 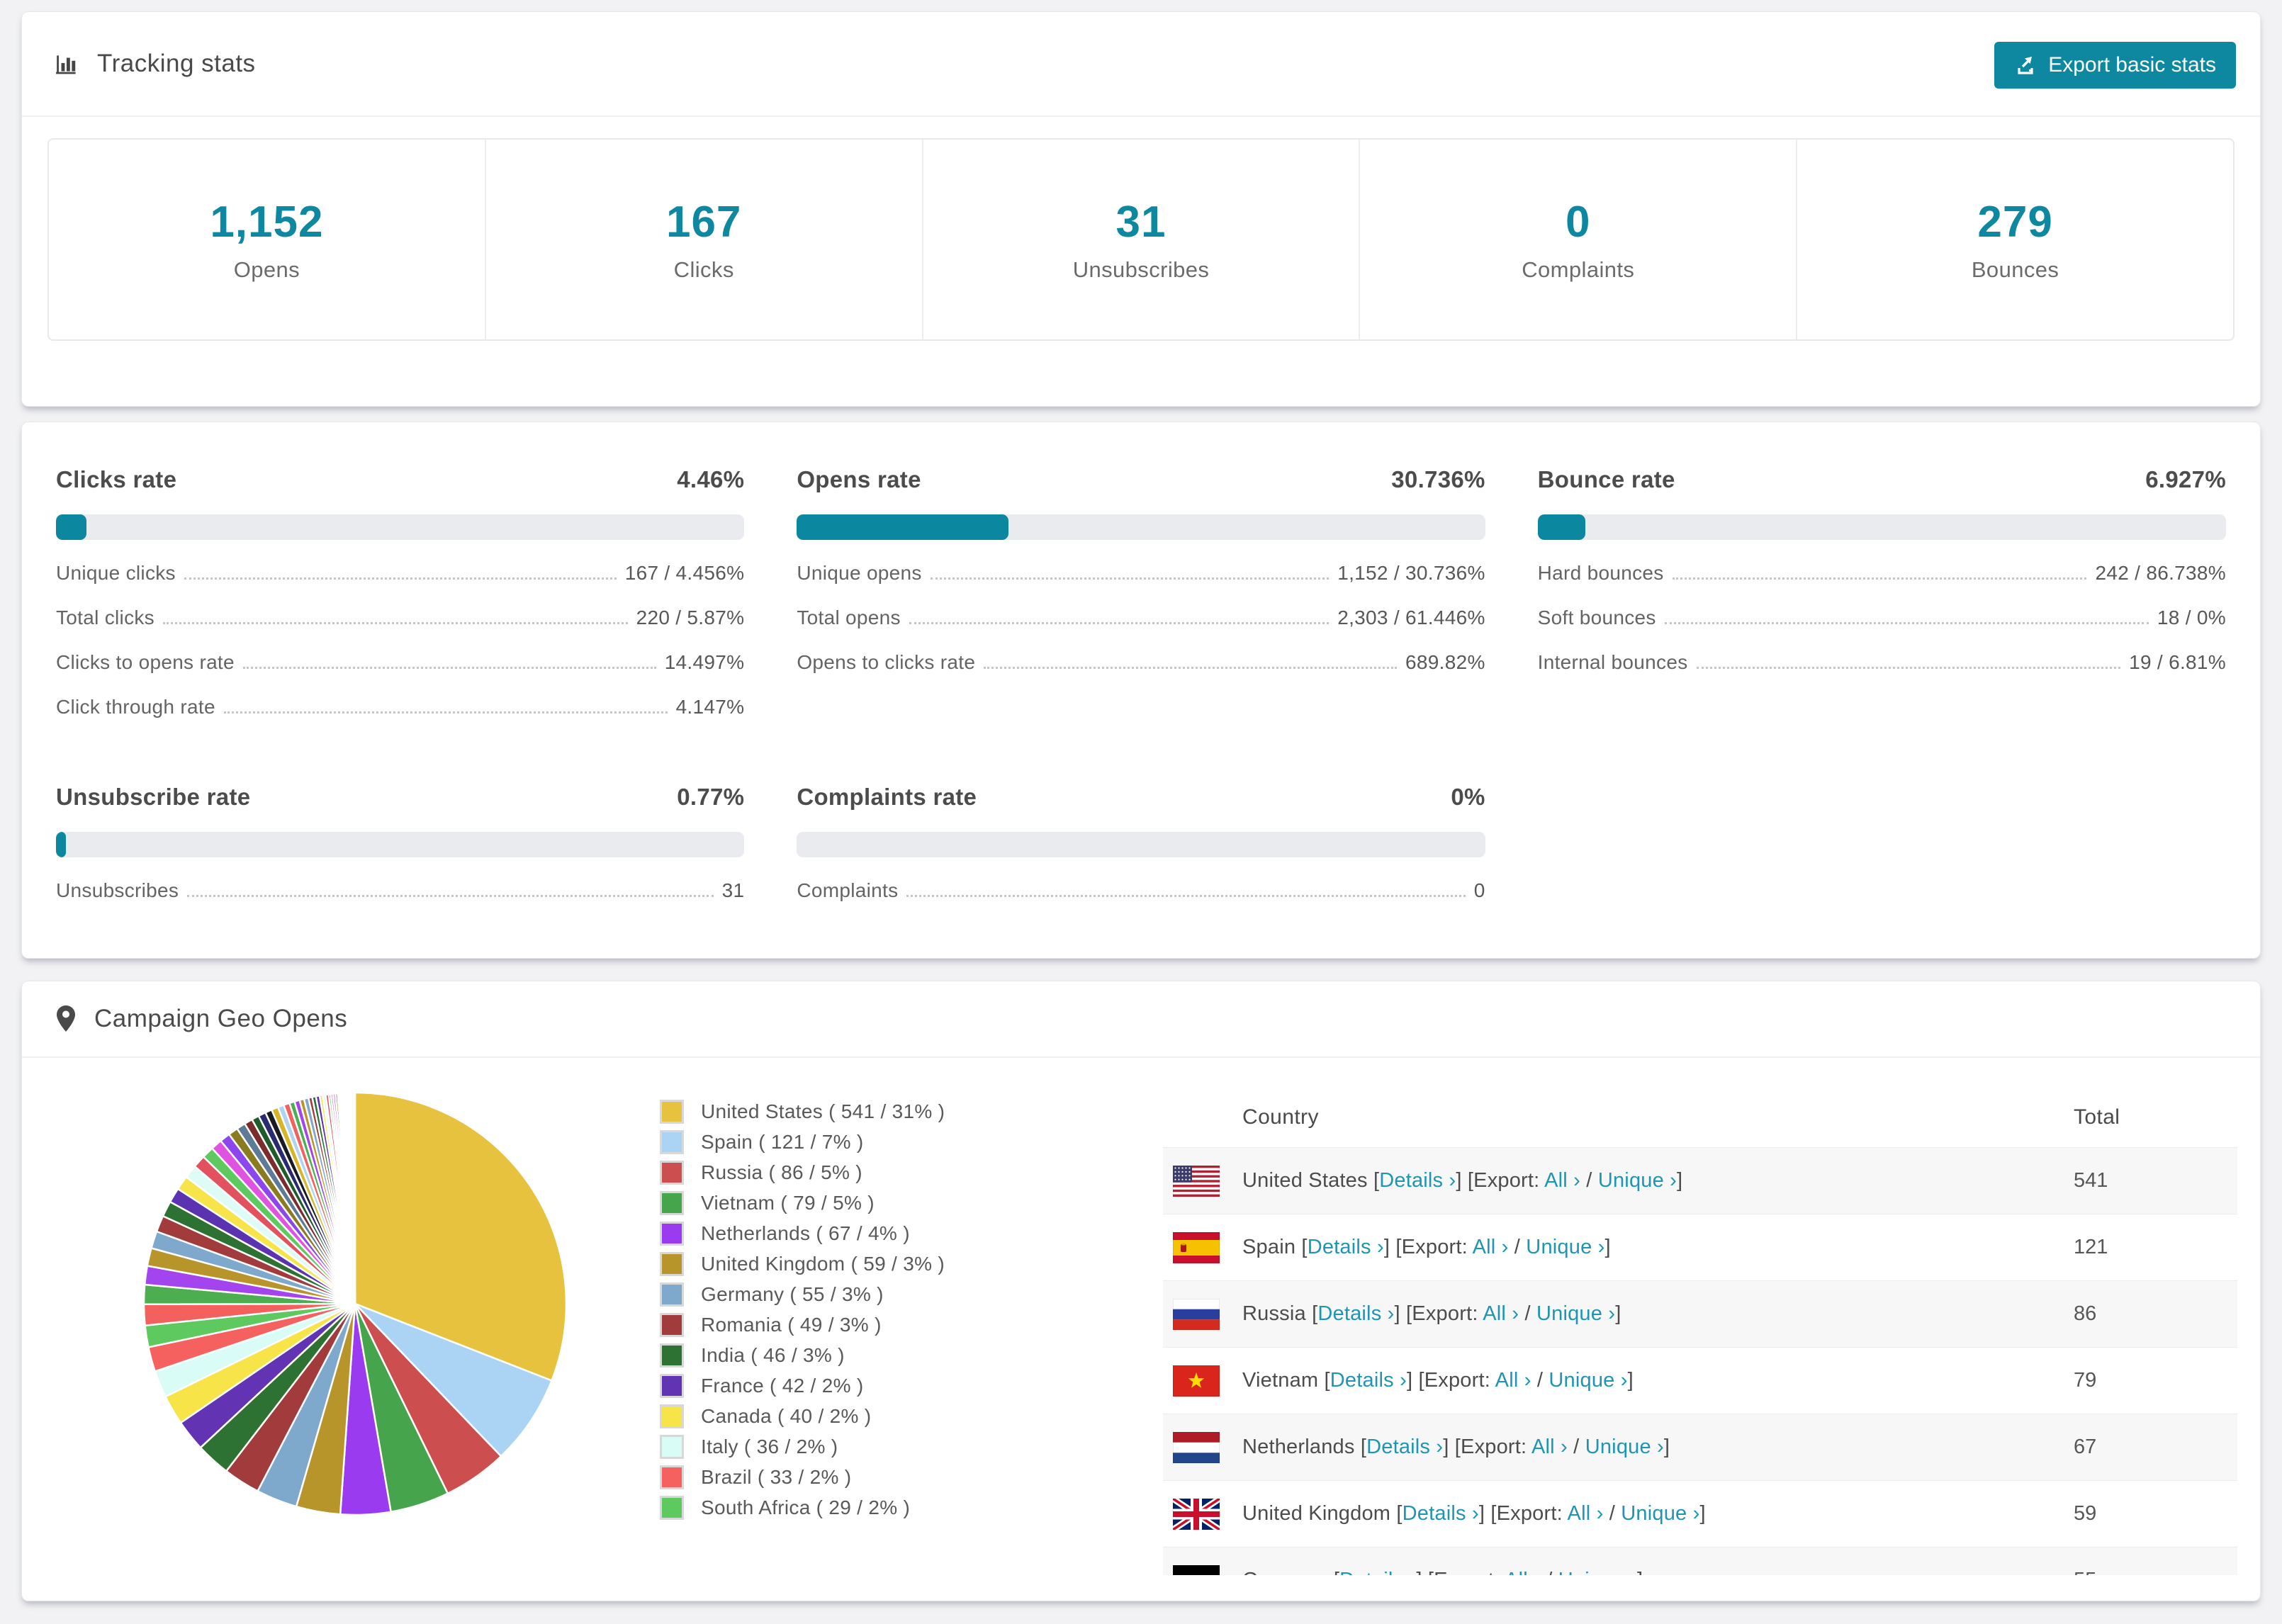 What do you see at coordinates (887, 797) in the screenshot?
I see `rate-title: Complaints rate` at bounding box center [887, 797].